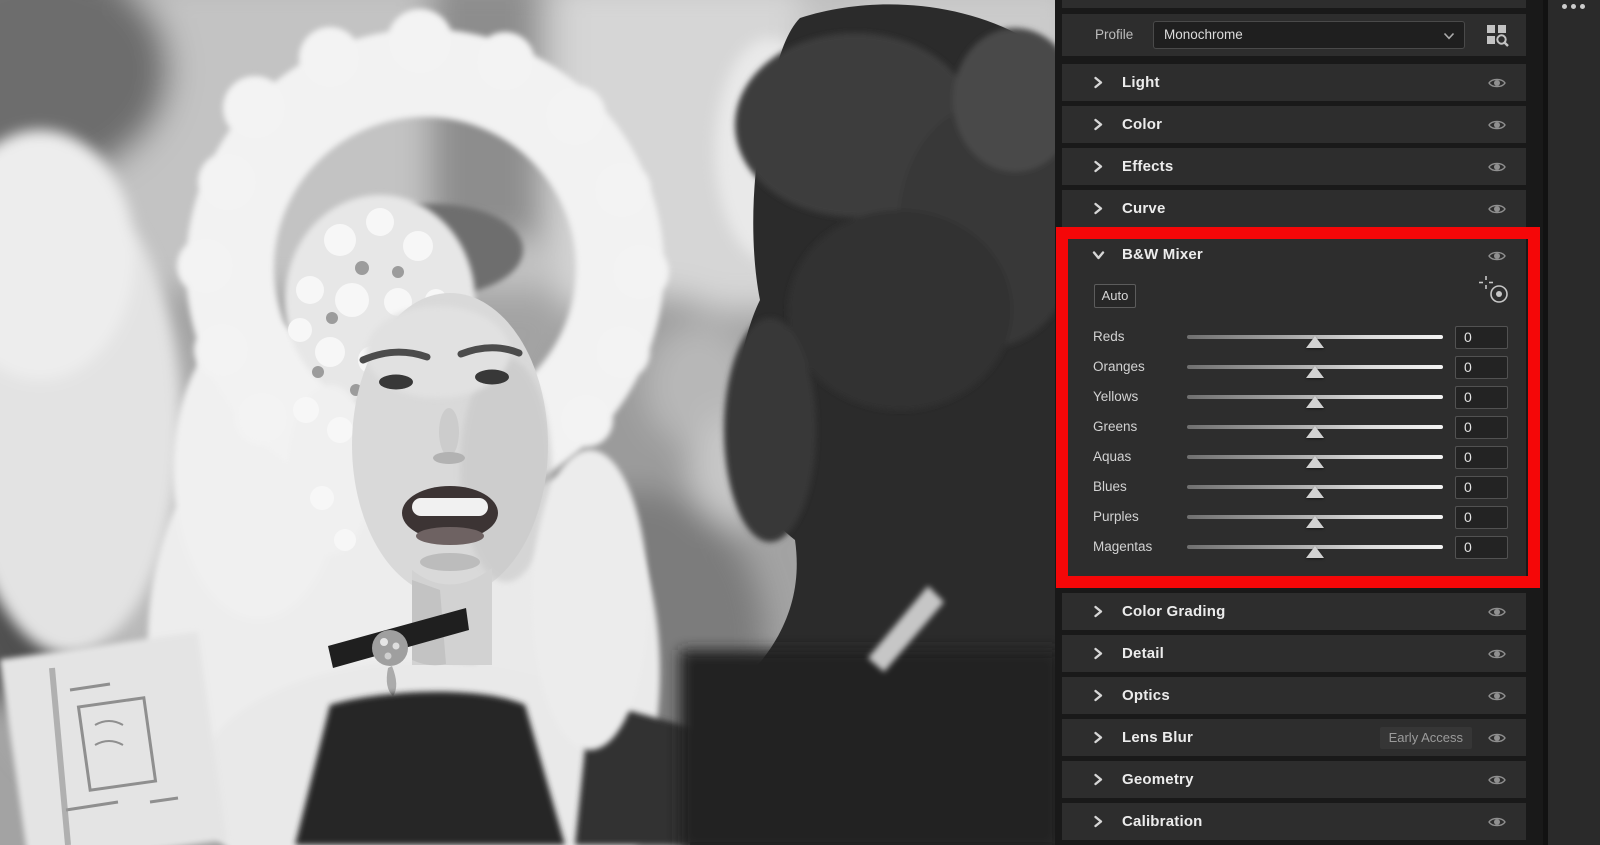 Image resolution: width=1600 pixels, height=845 pixels. What do you see at coordinates (1110, 486) in the screenshot?
I see `slider-label: Blues` at bounding box center [1110, 486].